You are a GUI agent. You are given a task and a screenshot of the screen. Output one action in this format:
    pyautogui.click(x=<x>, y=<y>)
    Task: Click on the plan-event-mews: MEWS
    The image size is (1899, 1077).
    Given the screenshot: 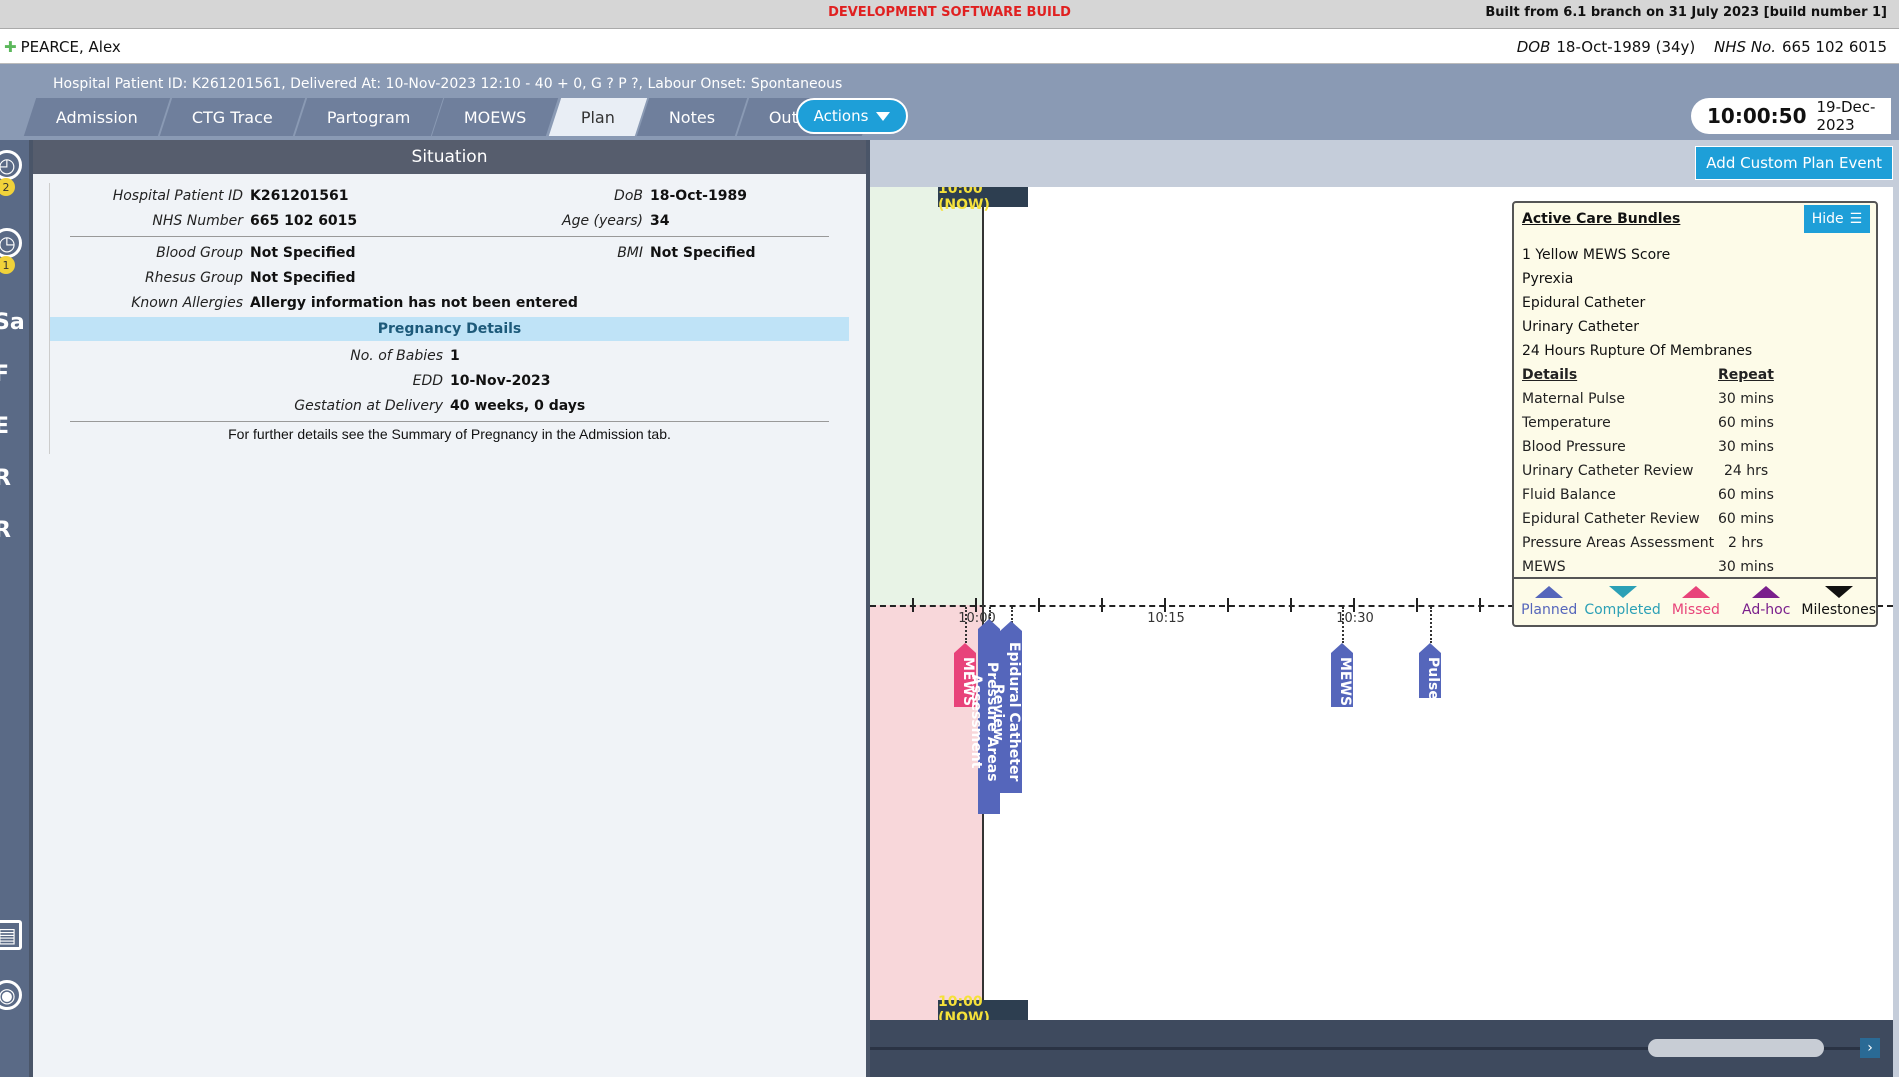 What is the action you would take?
    pyautogui.click(x=1342, y=675)
    